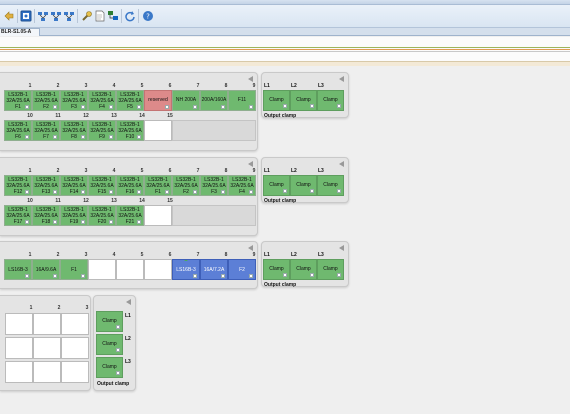  I want to click on tab-blr-s1-05-a: BLR-S1.05-A, so click(20, 32).